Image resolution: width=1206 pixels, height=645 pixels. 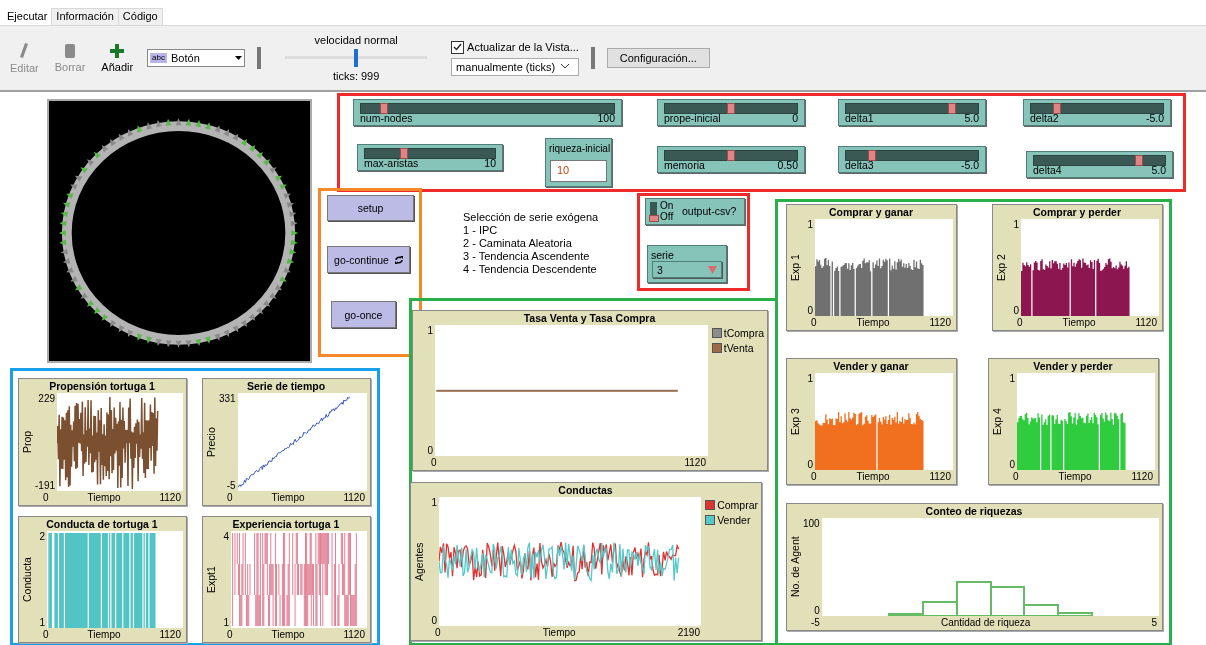 I want to click on slider-label: delta1, so click(x=859, y=118).